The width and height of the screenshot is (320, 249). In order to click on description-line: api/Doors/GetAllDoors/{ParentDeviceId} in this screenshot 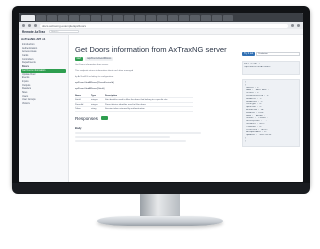, I will do `click(94, 83)`.